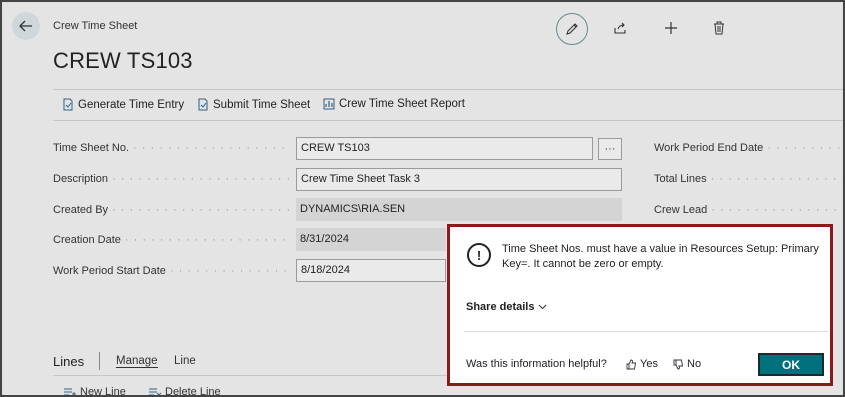  What do you see at coordinates (459, 179) in the screenshot?
I see `description-input: Crew Time Sheet Task 3` at bounding box center [459, 179].